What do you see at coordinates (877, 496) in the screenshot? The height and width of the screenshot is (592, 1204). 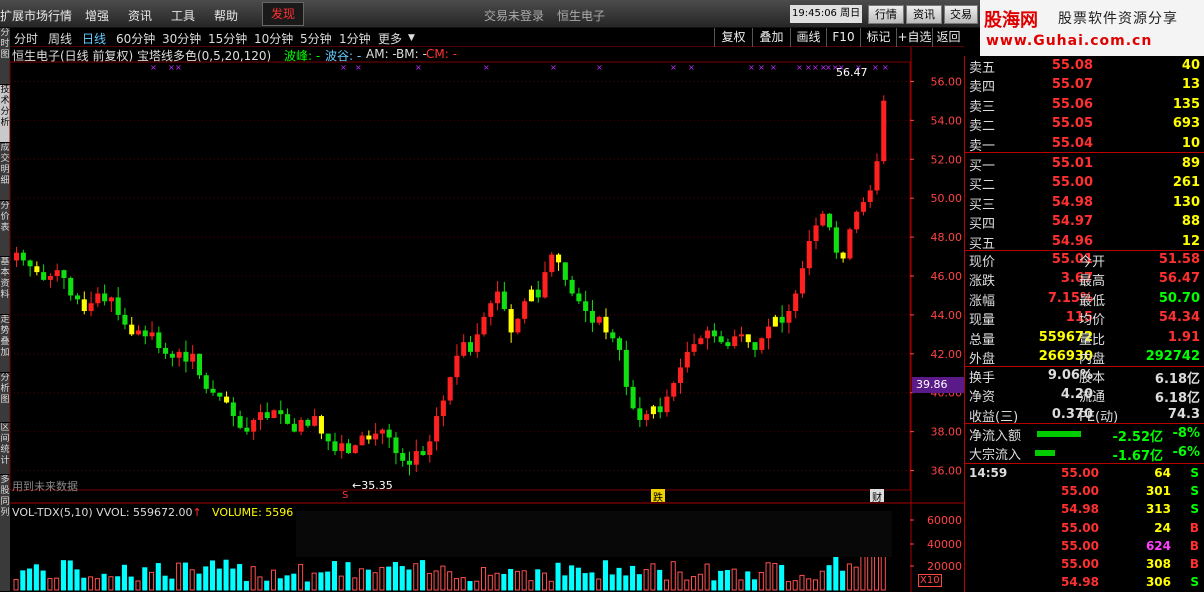 I see `mark-cai: 财` at bounding box center [877, 496].